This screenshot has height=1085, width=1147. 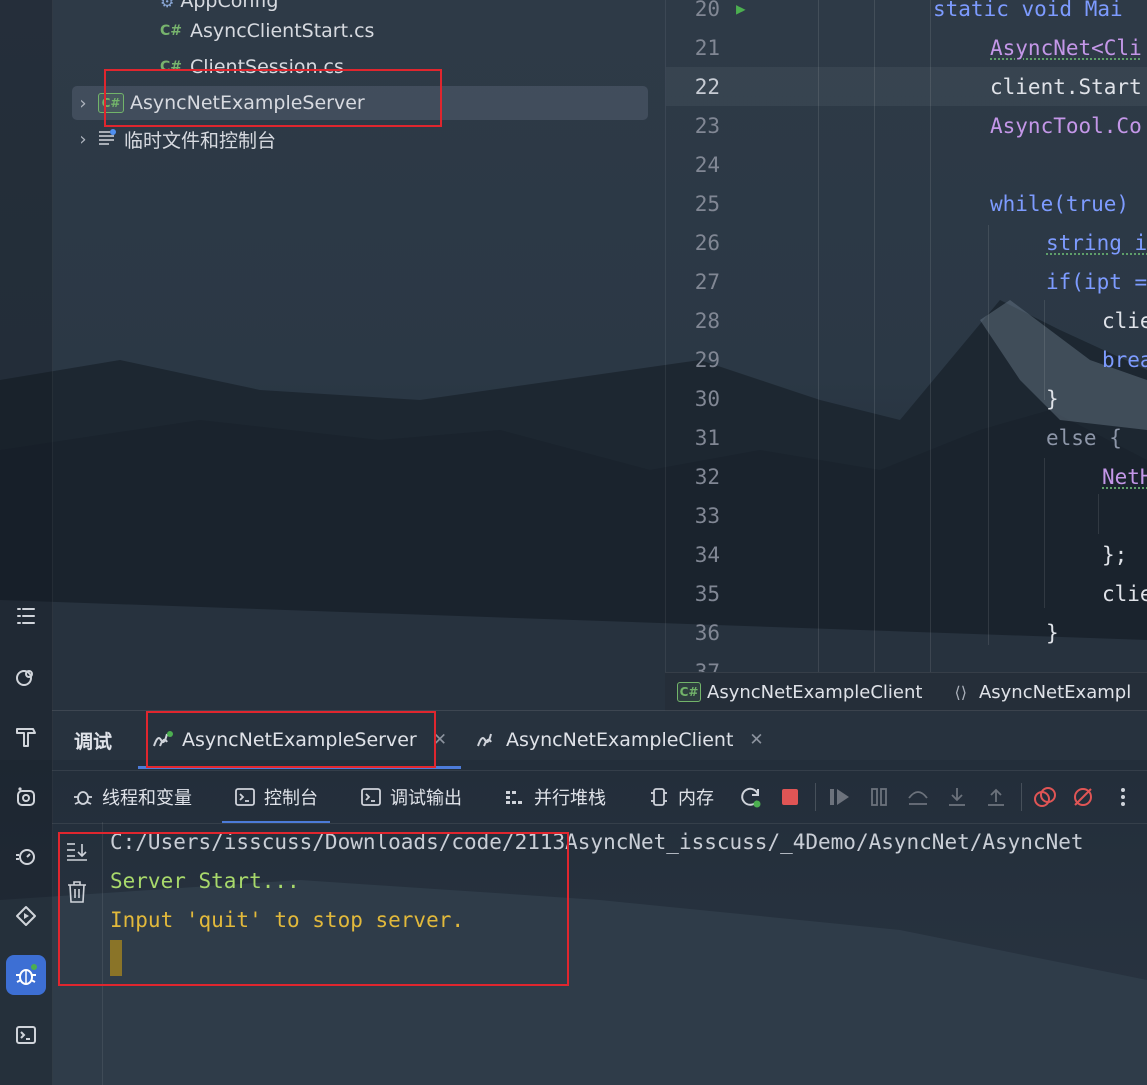 I want to click on code-text: static void Mai, so click(x=1028, y=10).